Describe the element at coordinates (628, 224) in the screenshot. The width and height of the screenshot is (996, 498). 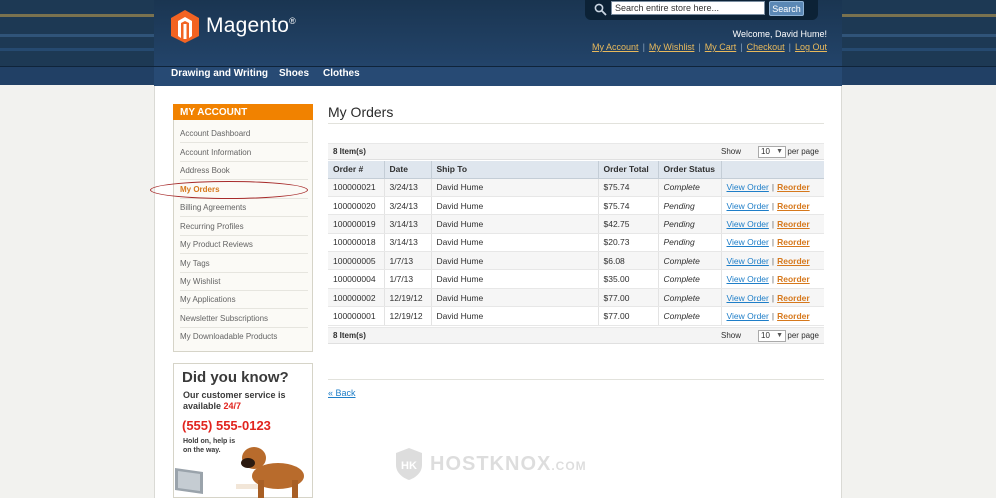
I see `order-total-cell: $42.75` at that location.